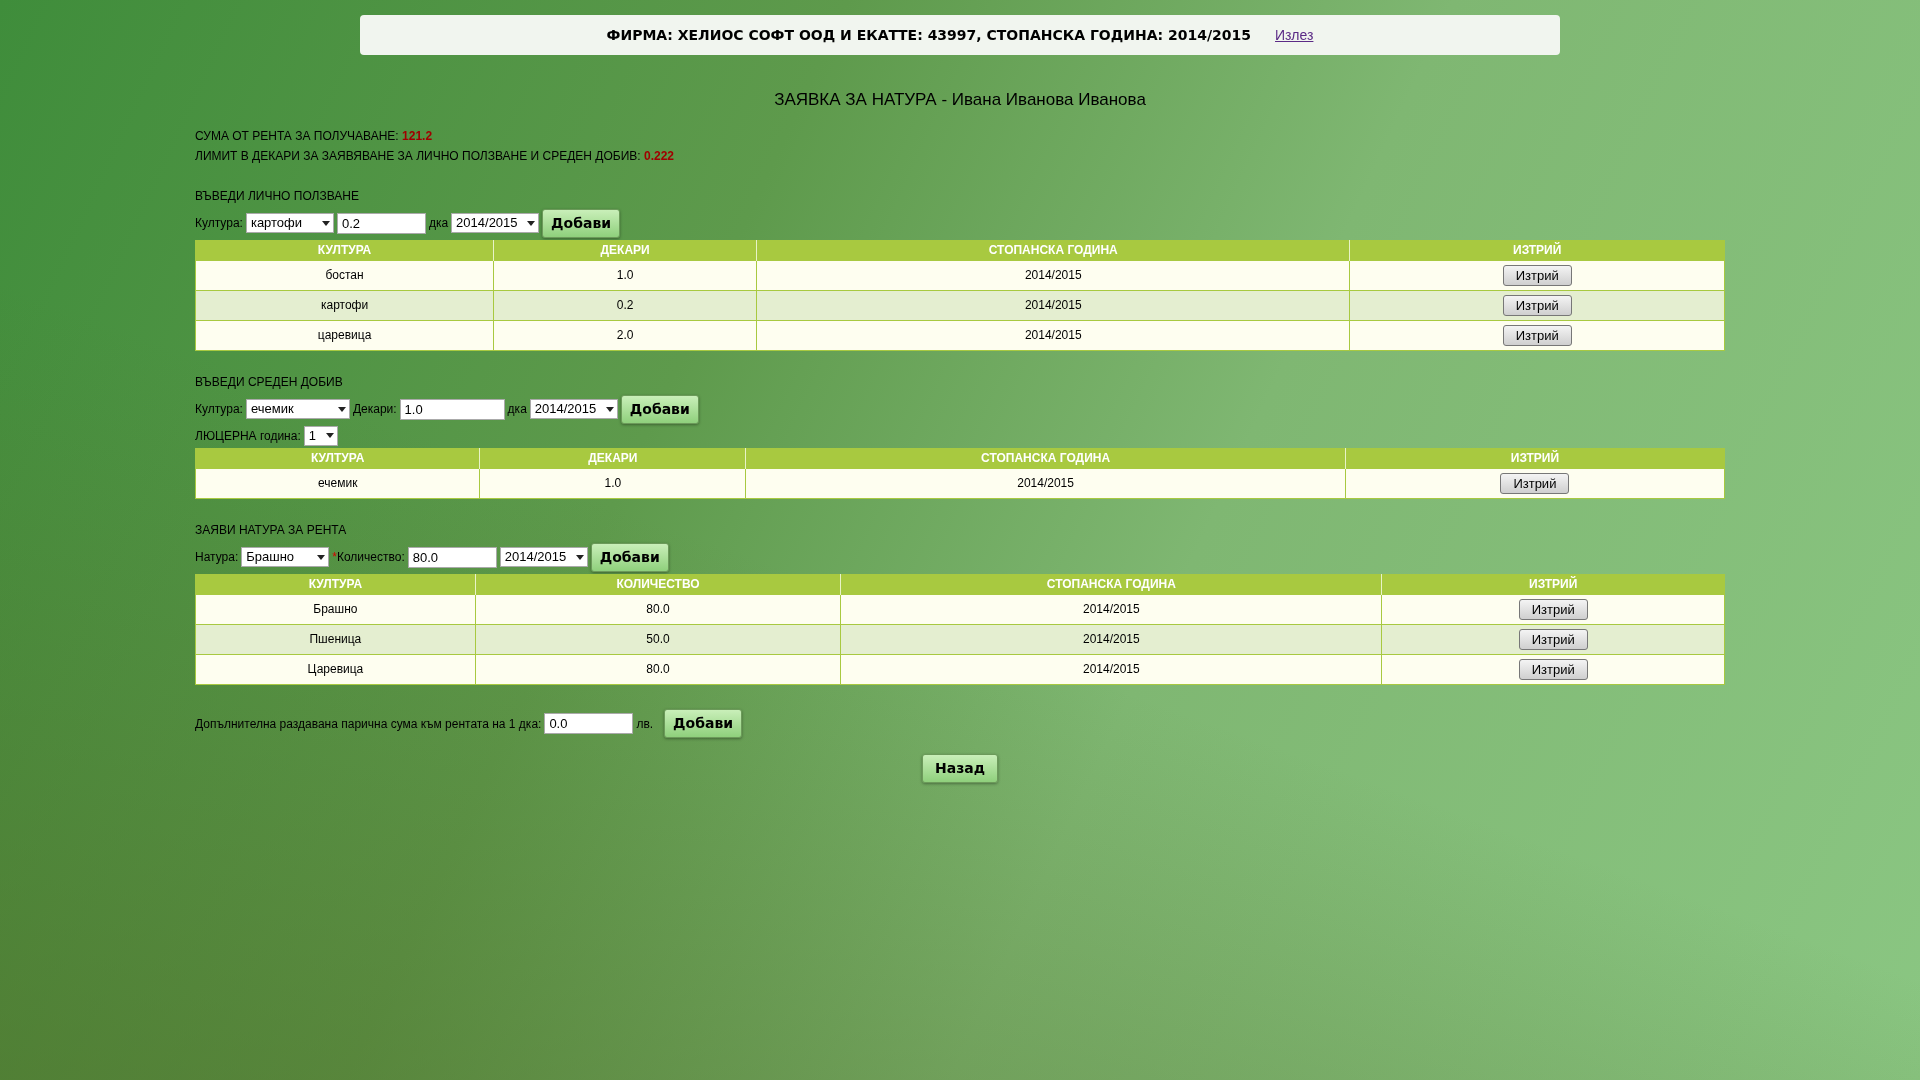  Describe the element at coordinates (435, 156) in the screenshot. I see `summary-line: ЛИМИТ В ДЕКАРИ ЗА ЗАЯВЯВАНЕ ЗА ЛИЧНО ПОЛЗВАНЕ И СРЕДЕН ДОБИВ: 0.222` at that location.